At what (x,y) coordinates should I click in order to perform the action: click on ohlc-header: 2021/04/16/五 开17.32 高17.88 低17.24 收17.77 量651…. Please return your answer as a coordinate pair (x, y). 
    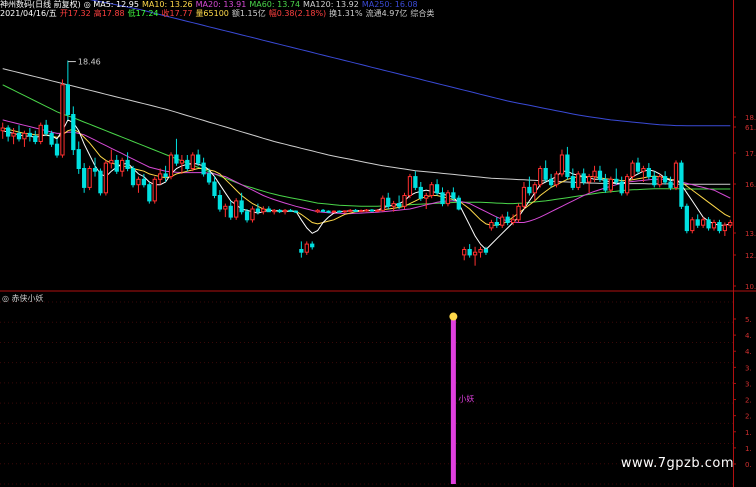
    Looking at the image, I should click on (218, 14).